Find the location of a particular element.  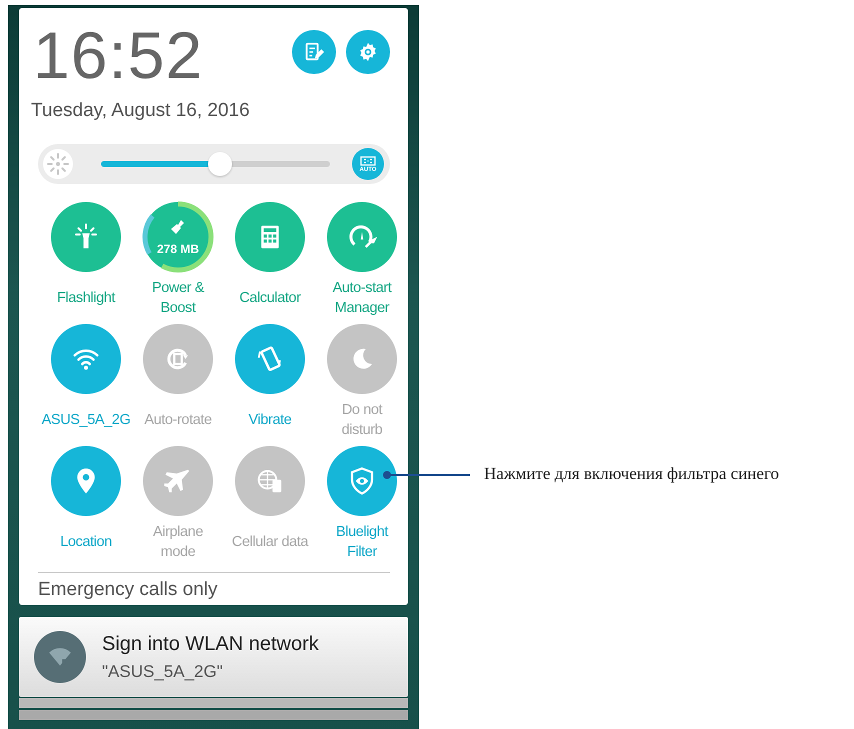

quick-toggle-button: 278 MB is located at coordinates (178, 237).